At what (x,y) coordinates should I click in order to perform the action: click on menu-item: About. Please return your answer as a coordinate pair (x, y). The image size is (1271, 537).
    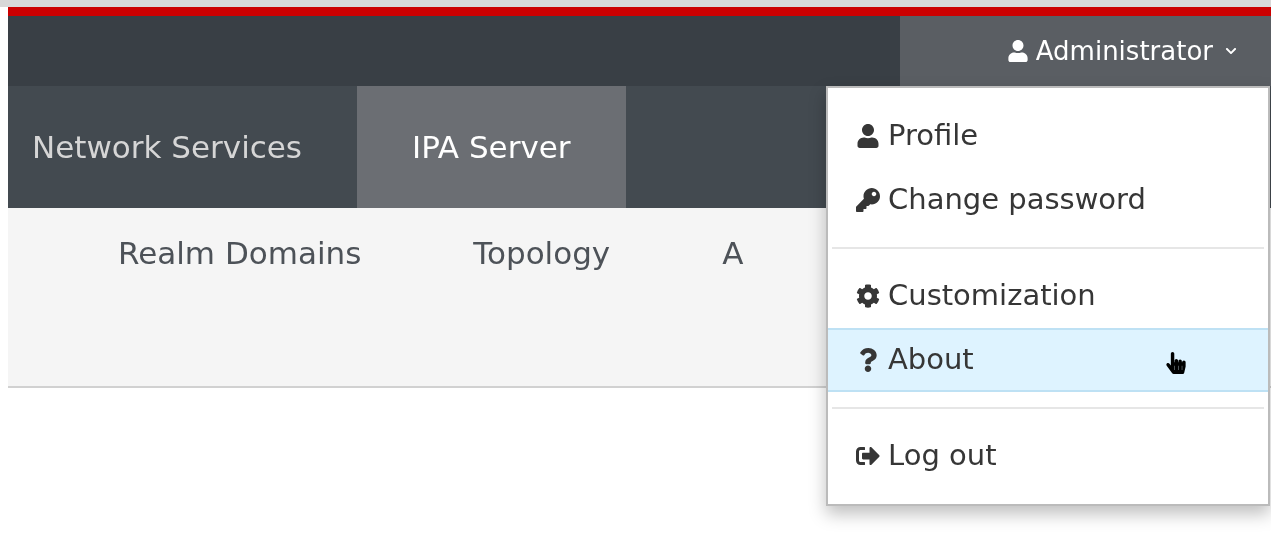
    Looking at the image, I should click on (1048, 360).